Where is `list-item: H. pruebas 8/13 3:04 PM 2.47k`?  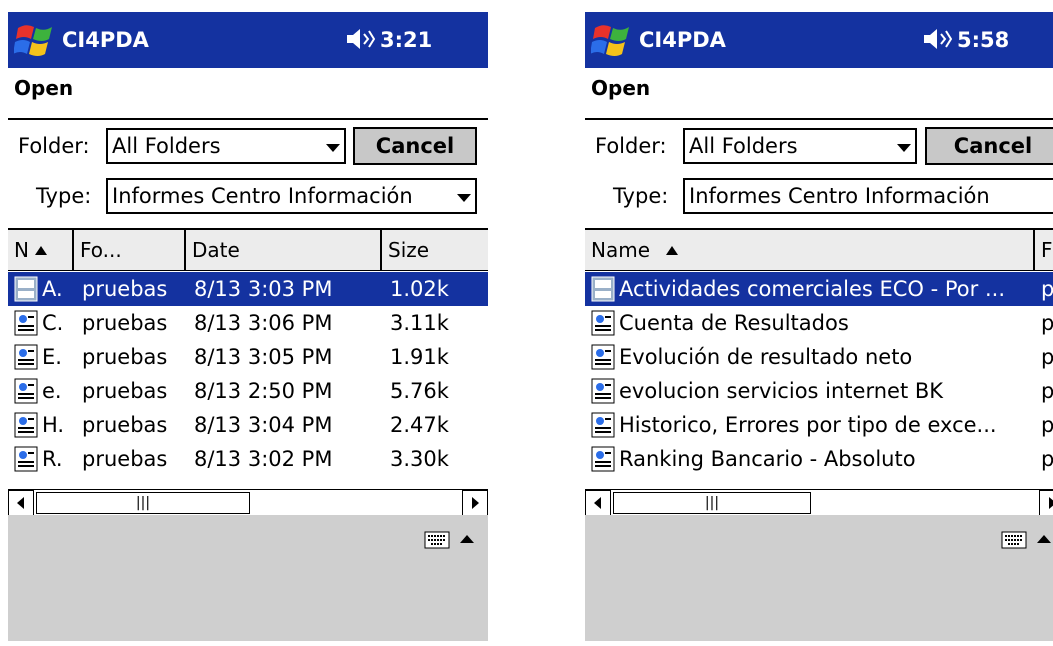
list-item: H. pruebas 8/13 3:04 PM 2.47k is located at coordinates (248, 425).